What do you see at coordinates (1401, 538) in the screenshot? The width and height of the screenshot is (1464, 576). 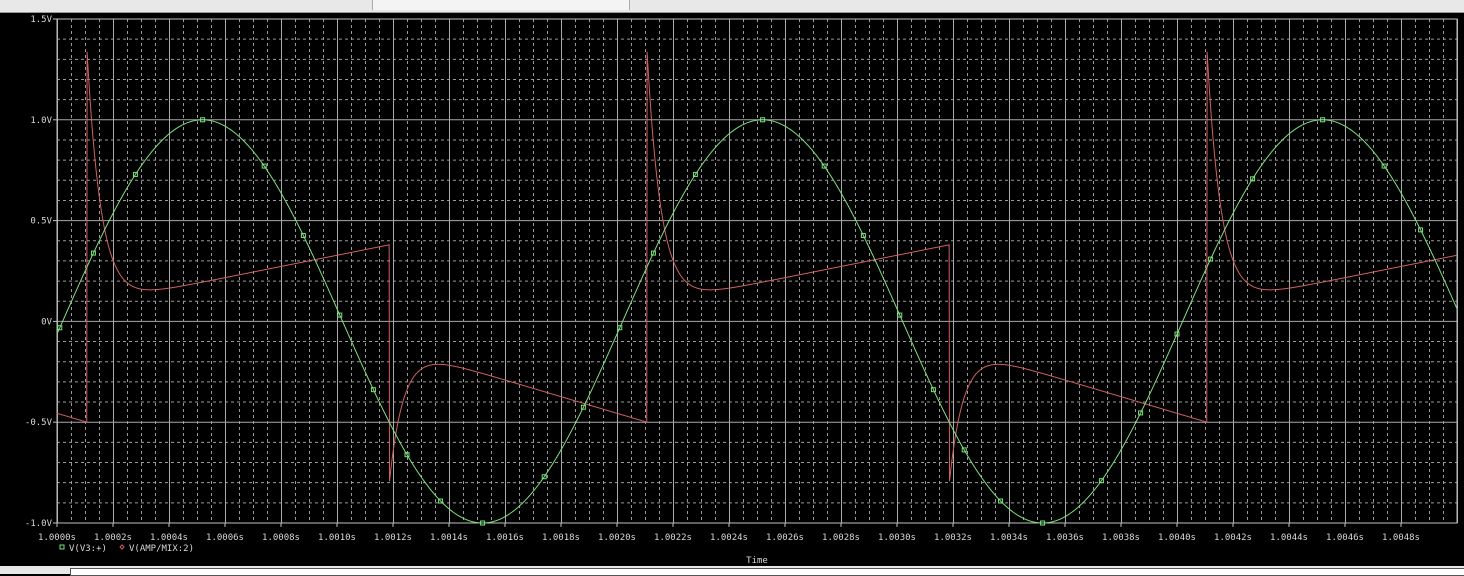 I see `x-tick-label: 1.0048s` at bounding box center [1401, 538].